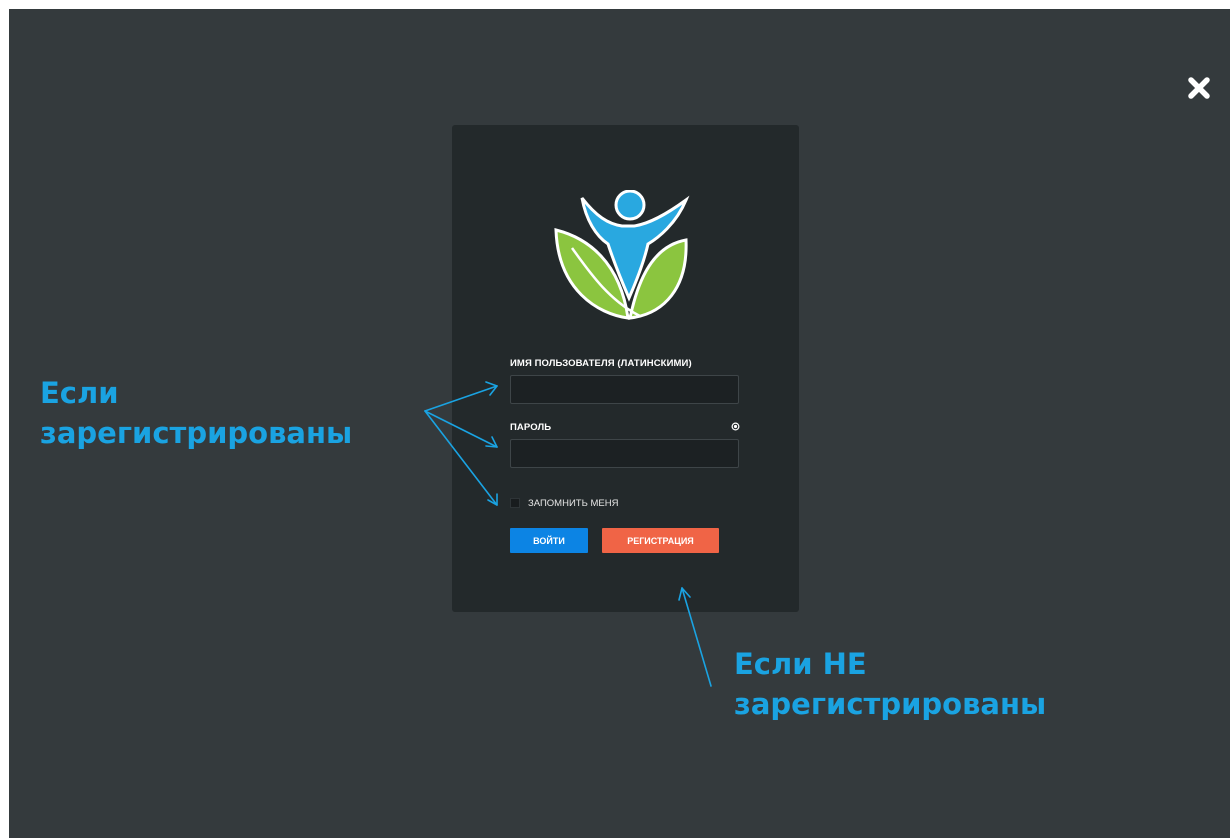 The image size is (1230, 838). What do you see at coordinates (1199, 88) in the screenshot?
I see `close-icon` at bounding box center [1199, 88].